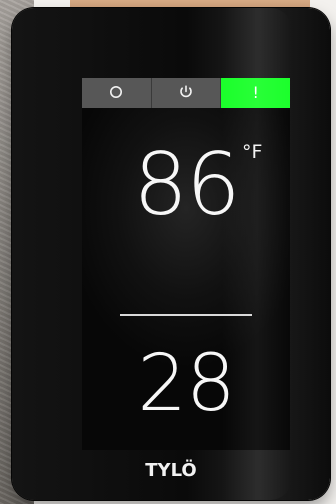 Image resolution: width=336 pixels, height=504 pixels. I want to click on mode-on-button: !, so click(255, 93).